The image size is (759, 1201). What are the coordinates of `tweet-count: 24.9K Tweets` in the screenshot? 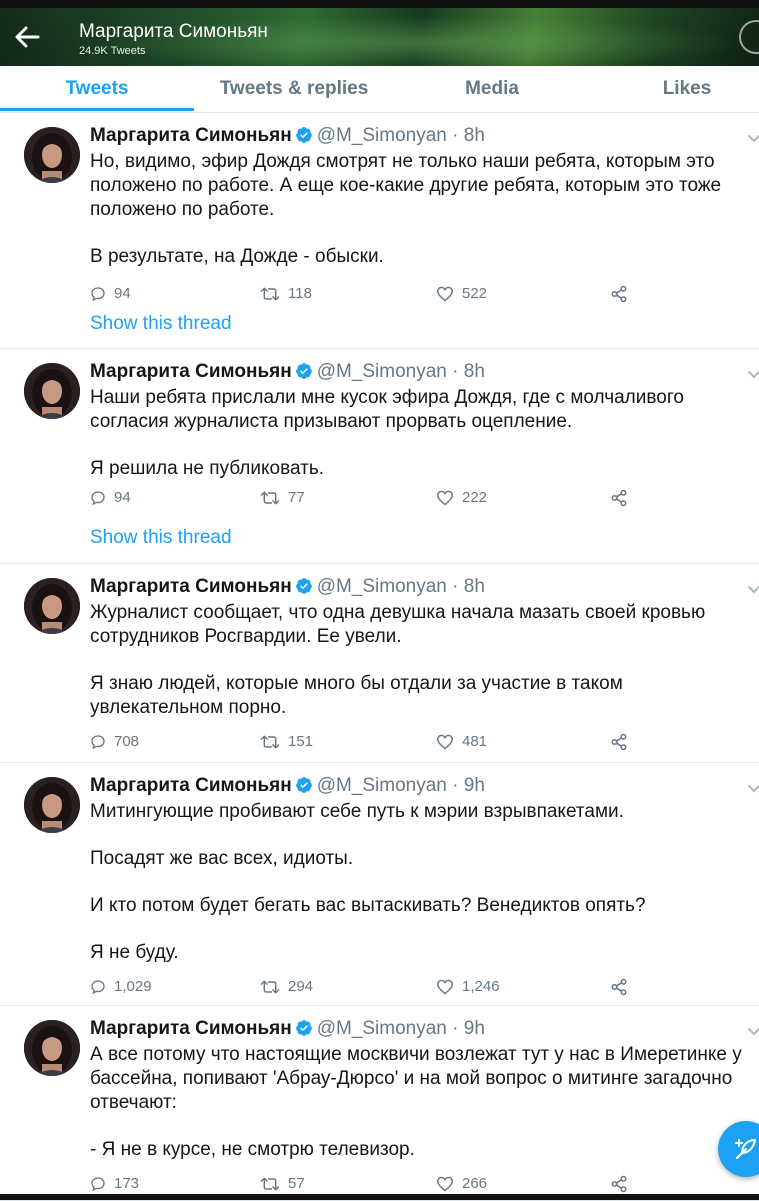 It's located at (112, 51).